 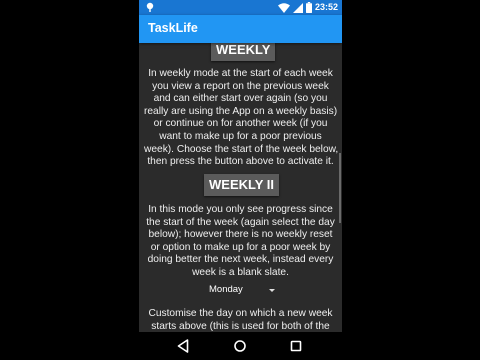 What do you see at coordinates (240, 272) in the screenshot?
I see `text-line: week is a blank slate.` at bounding box center [240, 272].